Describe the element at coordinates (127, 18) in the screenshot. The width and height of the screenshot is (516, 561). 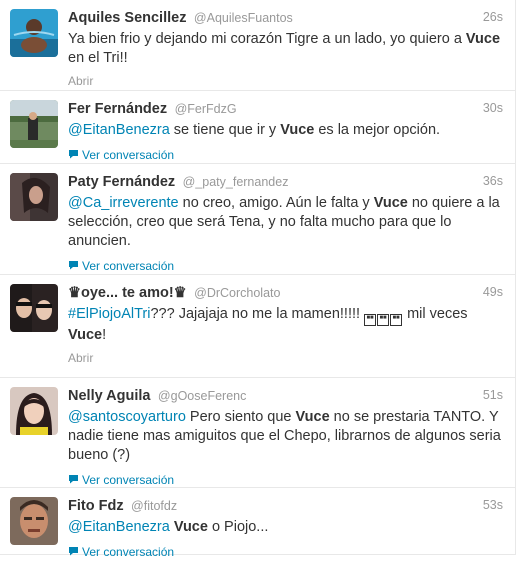
I see `tweet-fullname: Aquiles Sencillez` at that location.